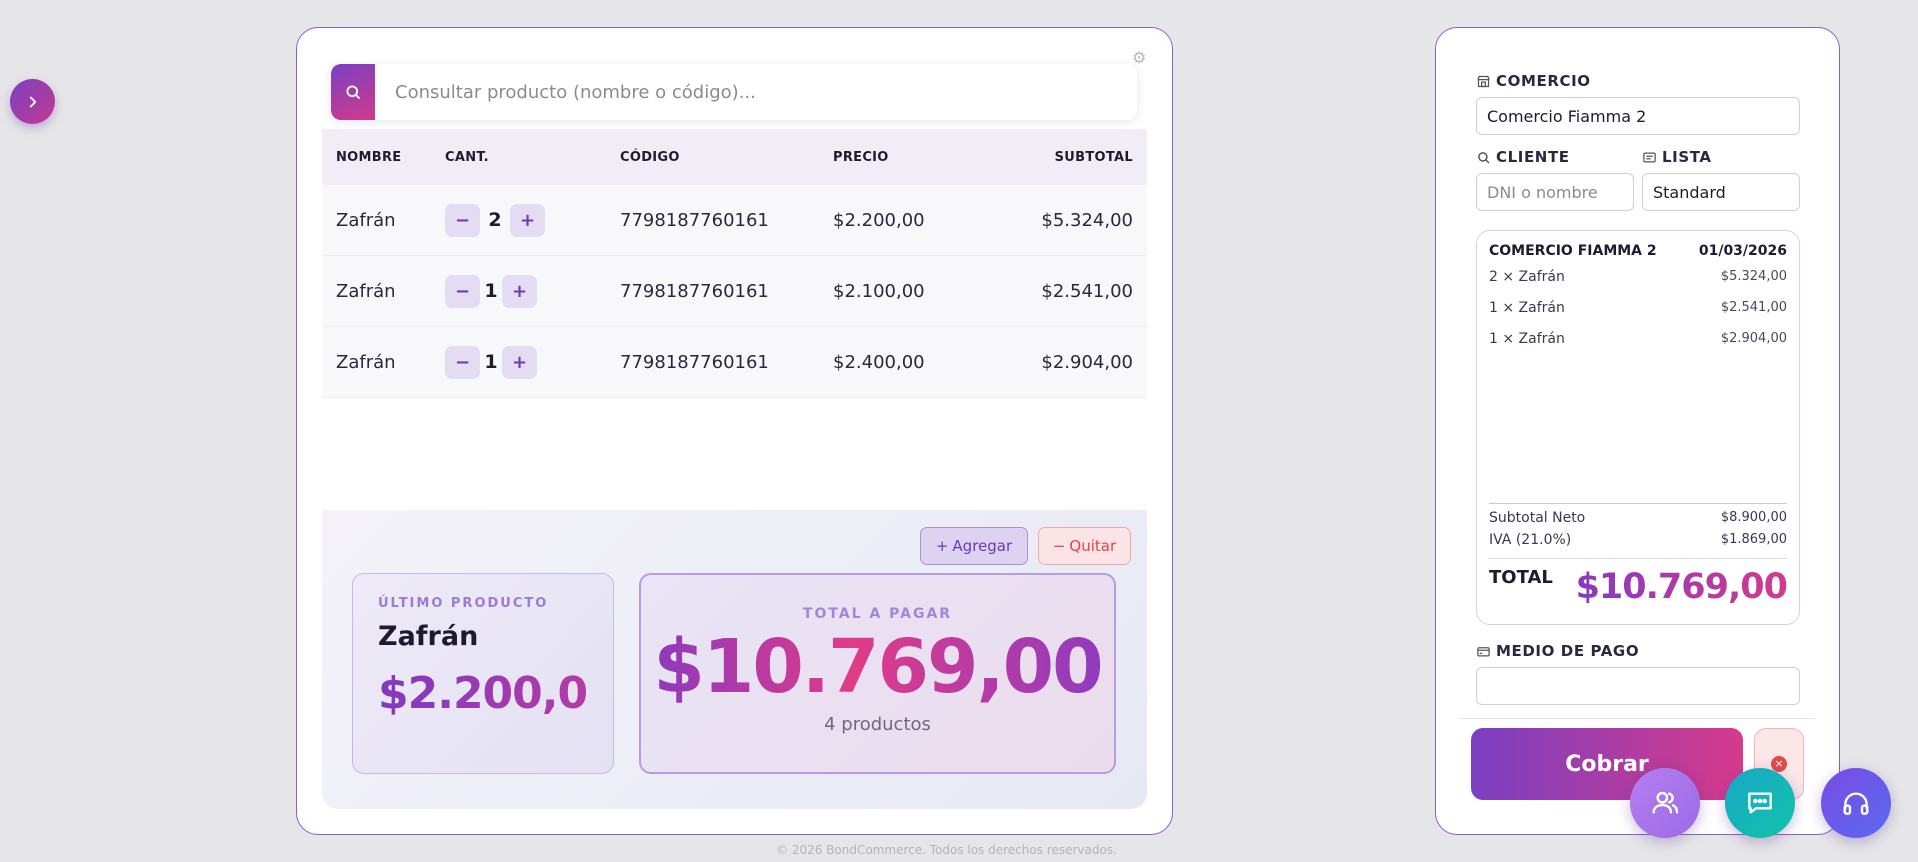 The height and width of the screenshot is (862, 1918). Describe the element at coordinates (1753, 517) in the screenshot. I see `subtotal-value: $8.900,00` at that location.